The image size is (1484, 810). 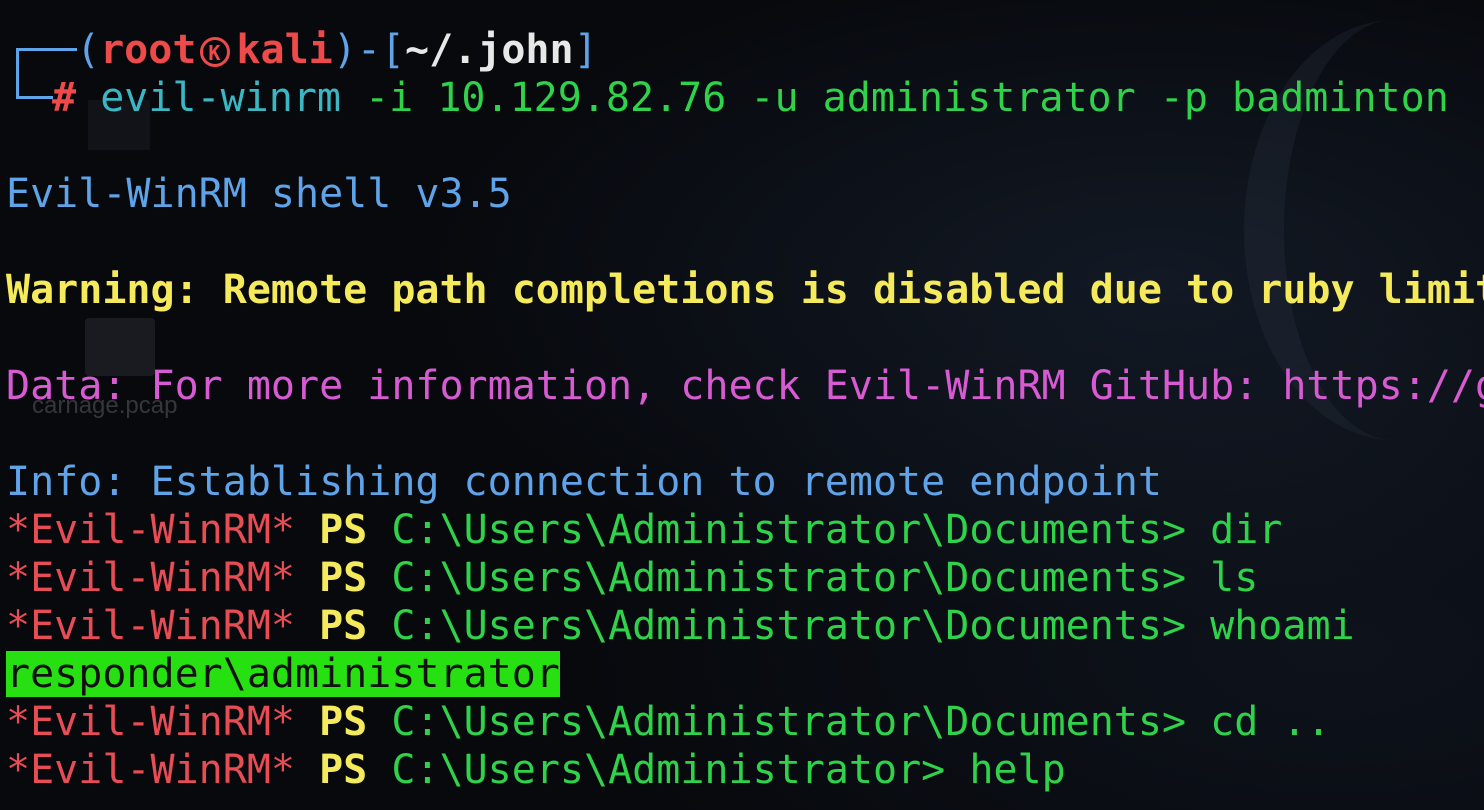 What do you see at coordinates (64, 98) in the screenshot?
I see `prompt-hash: #` at bounding box center [64, 98].